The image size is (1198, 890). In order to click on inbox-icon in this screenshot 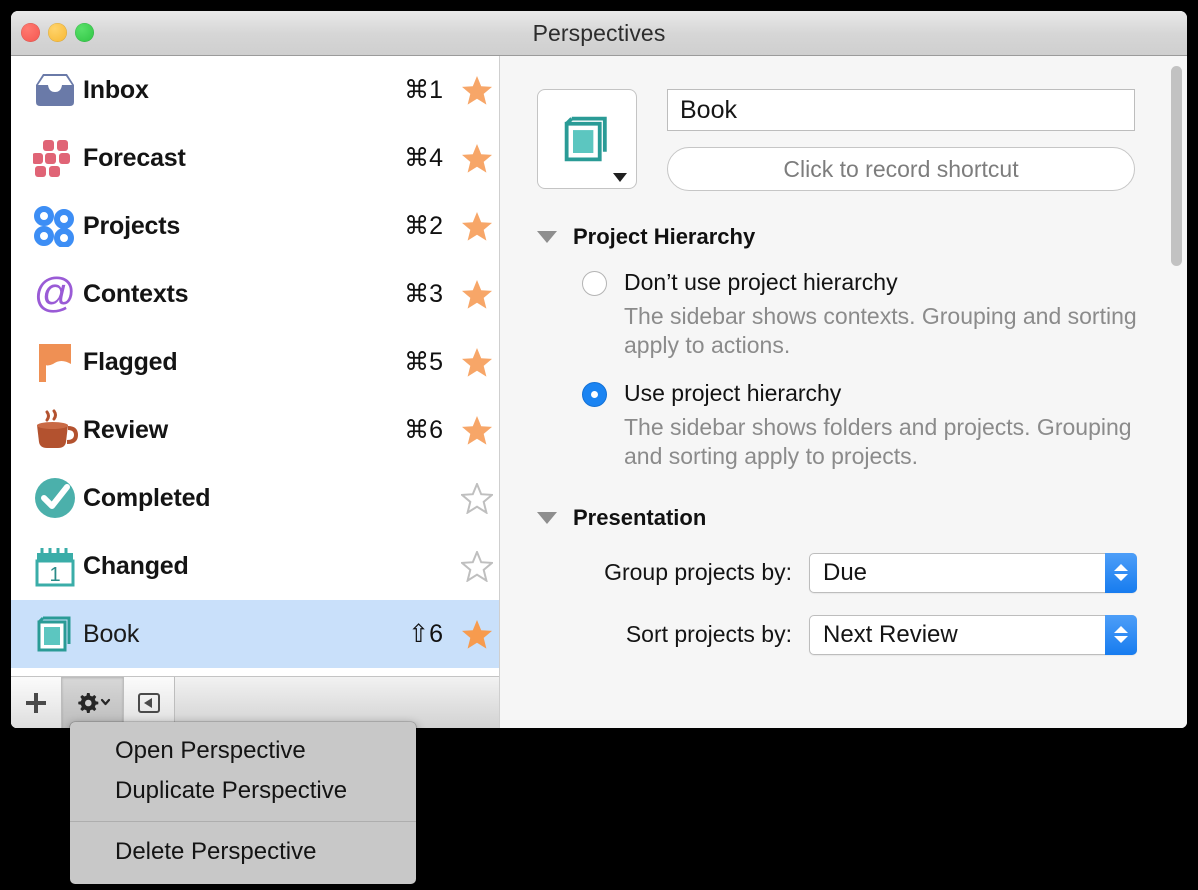, I will do `click(55, 90)`.